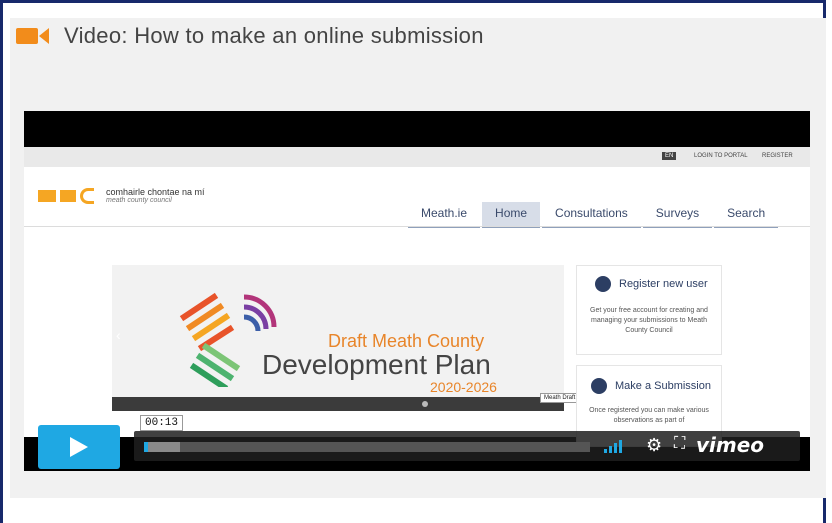 This screenshot has height=523, width=832. I want to click on logo-main-text: comhairle chontae na mí, so click(155, 192).